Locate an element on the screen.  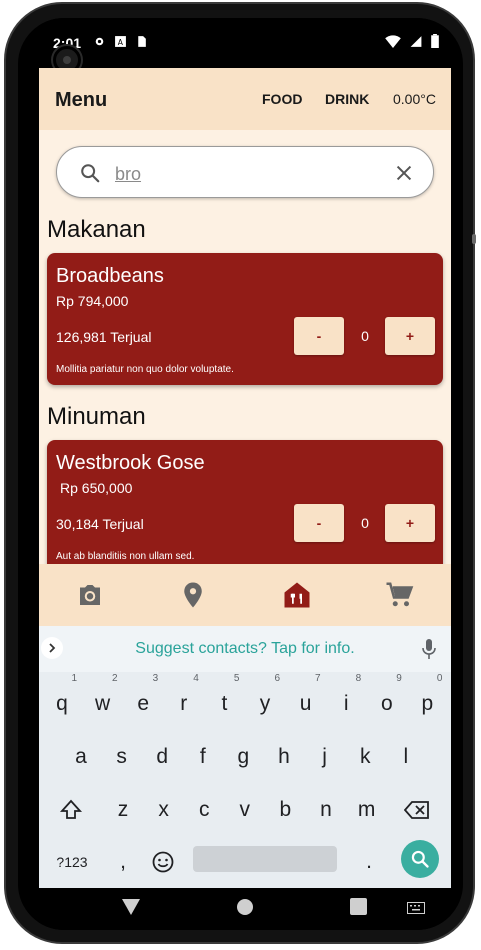
key-d: d is located at coordinates (162, 757).